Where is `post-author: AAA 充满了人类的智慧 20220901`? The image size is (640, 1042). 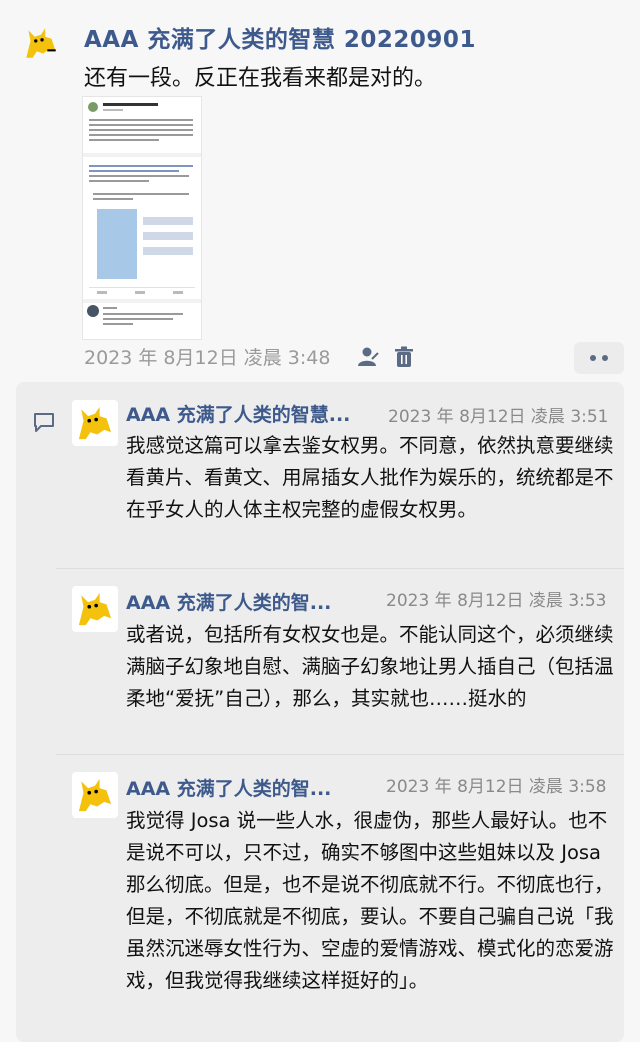
post-author: AAA 充满了人类的智慧 20220901 is located at coordinates (280, 37).